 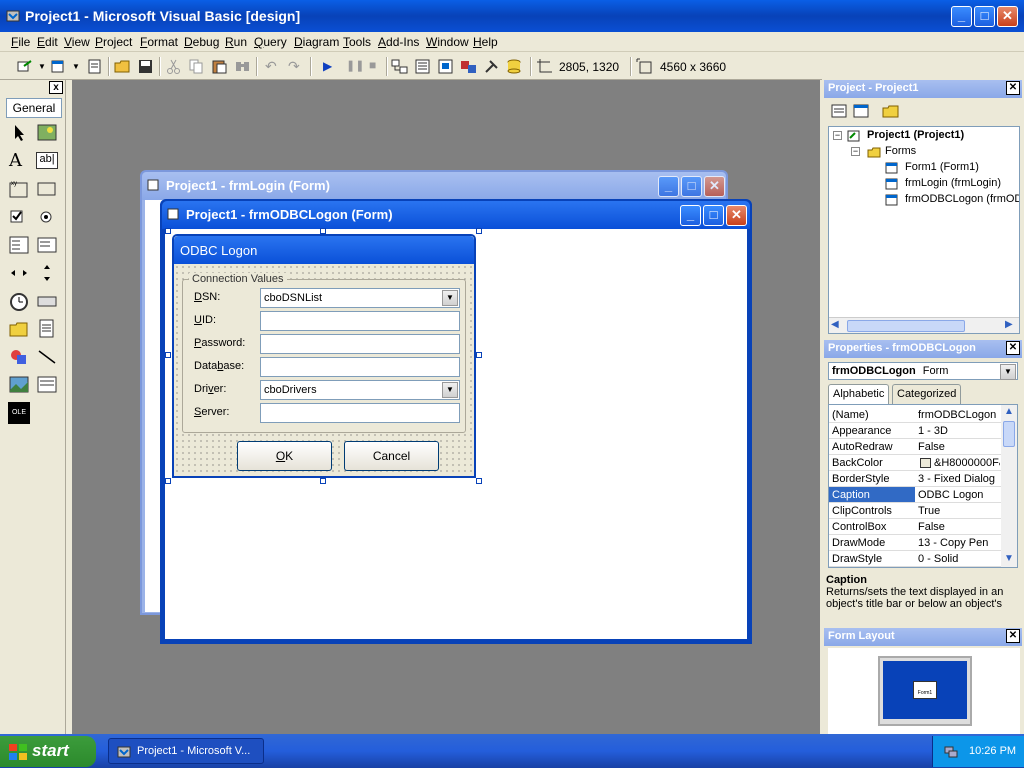 I want to click on save-project-icon, so click(x=145, y=66).